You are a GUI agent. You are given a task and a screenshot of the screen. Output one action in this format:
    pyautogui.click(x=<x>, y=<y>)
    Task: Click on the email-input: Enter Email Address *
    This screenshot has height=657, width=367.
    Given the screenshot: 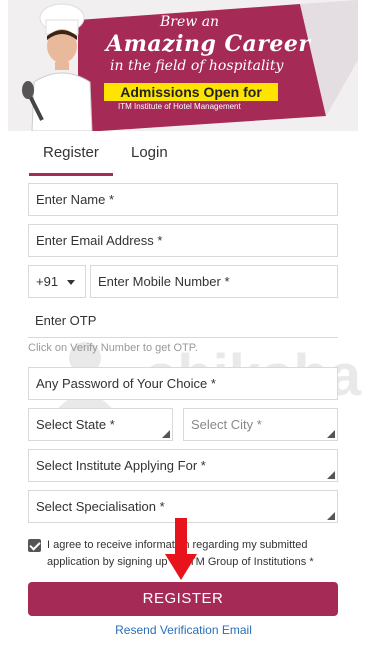 What is the action you would take?
    pyautogui.click(x=183, y=240)
    